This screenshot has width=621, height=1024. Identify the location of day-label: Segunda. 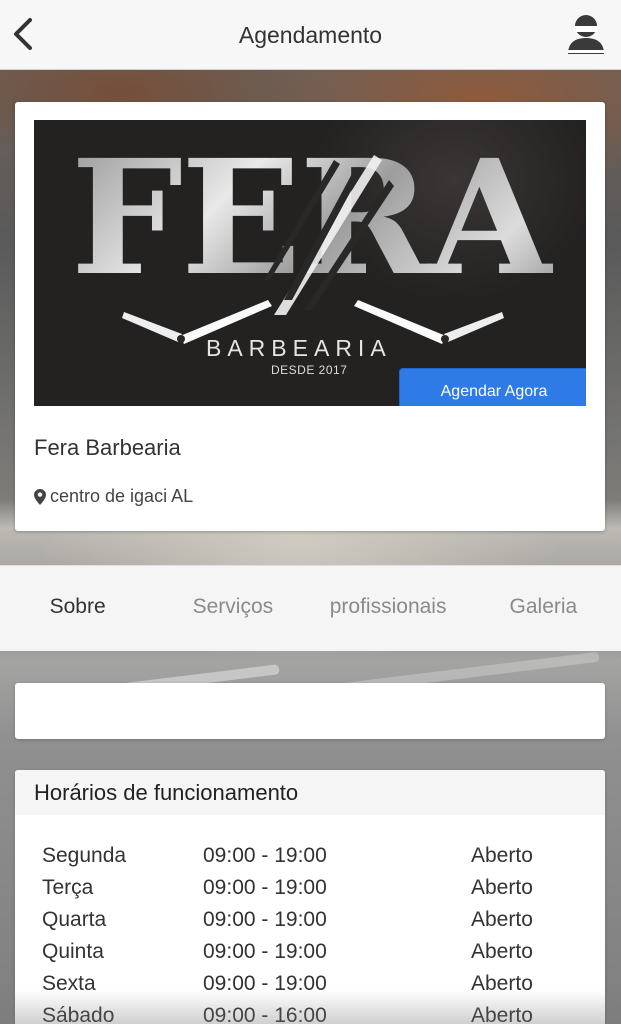
(84, 855).